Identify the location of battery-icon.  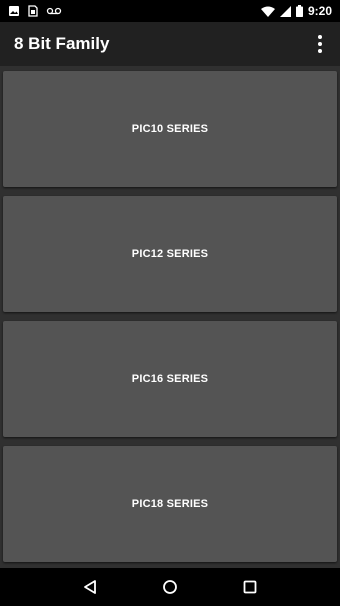
(299, 11).